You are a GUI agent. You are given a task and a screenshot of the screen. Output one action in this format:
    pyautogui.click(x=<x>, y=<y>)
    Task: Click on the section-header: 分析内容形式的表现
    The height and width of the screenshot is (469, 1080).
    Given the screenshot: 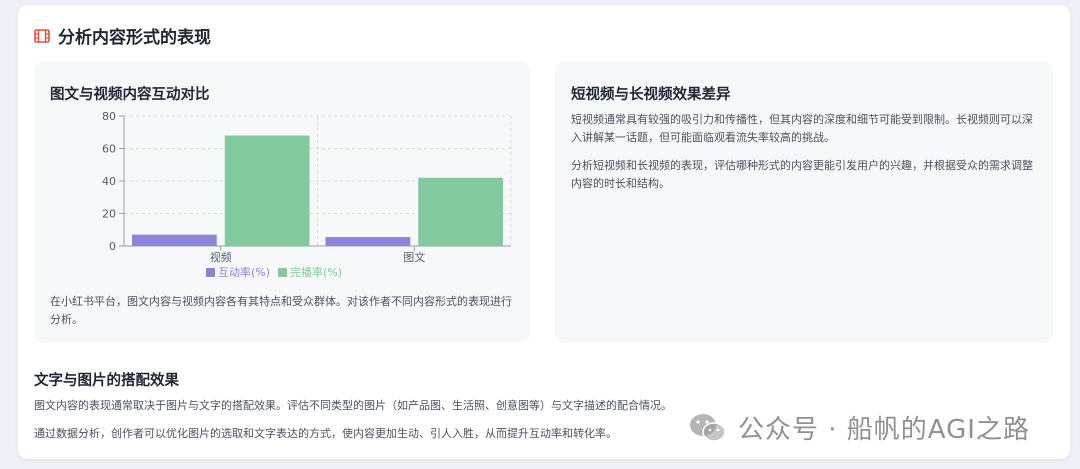 What is the action you would take?
    pyautogui.click(x=122, y=35)
    